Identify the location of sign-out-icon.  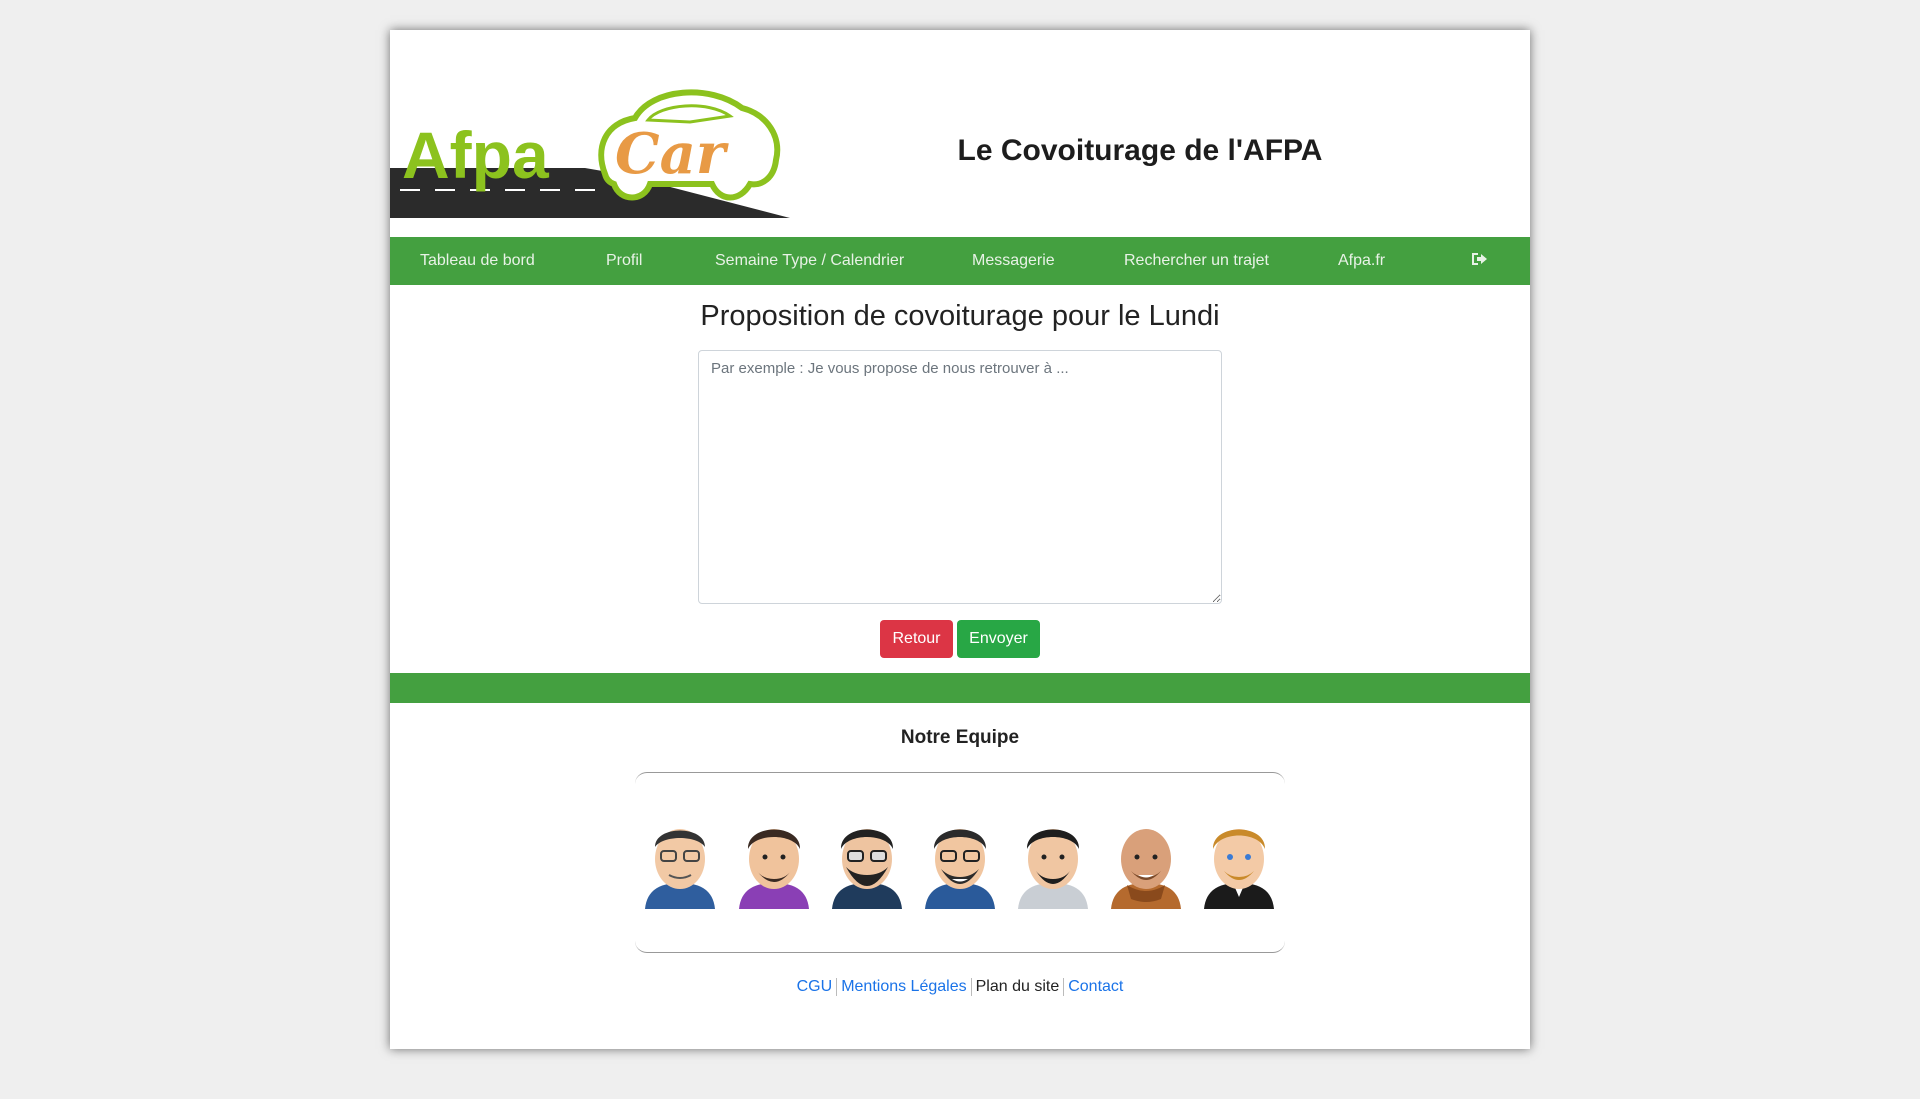
(1479, 259).